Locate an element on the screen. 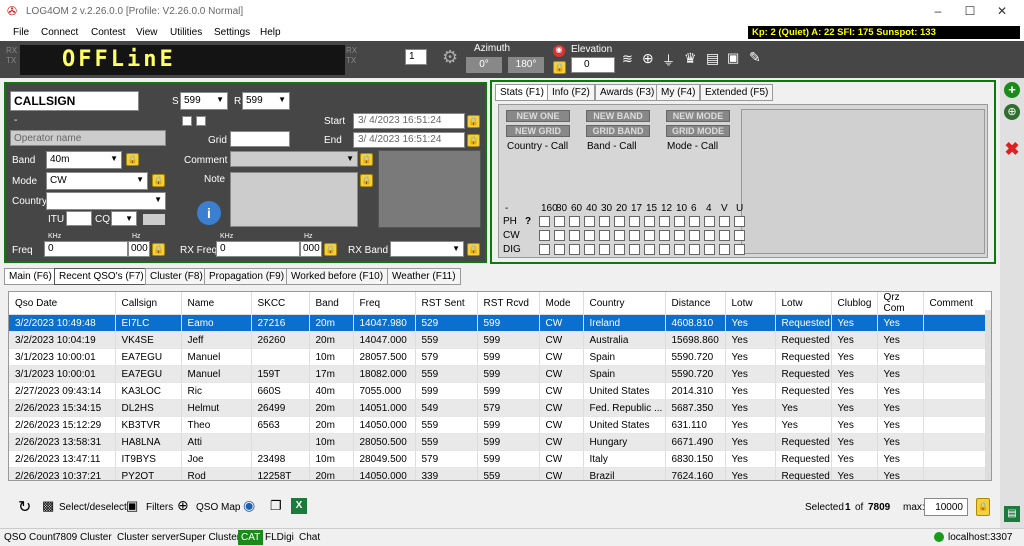 Image resolution: width=1024 pixels, height=546 pixels. note-textarea is located at coordinates (294, 199).